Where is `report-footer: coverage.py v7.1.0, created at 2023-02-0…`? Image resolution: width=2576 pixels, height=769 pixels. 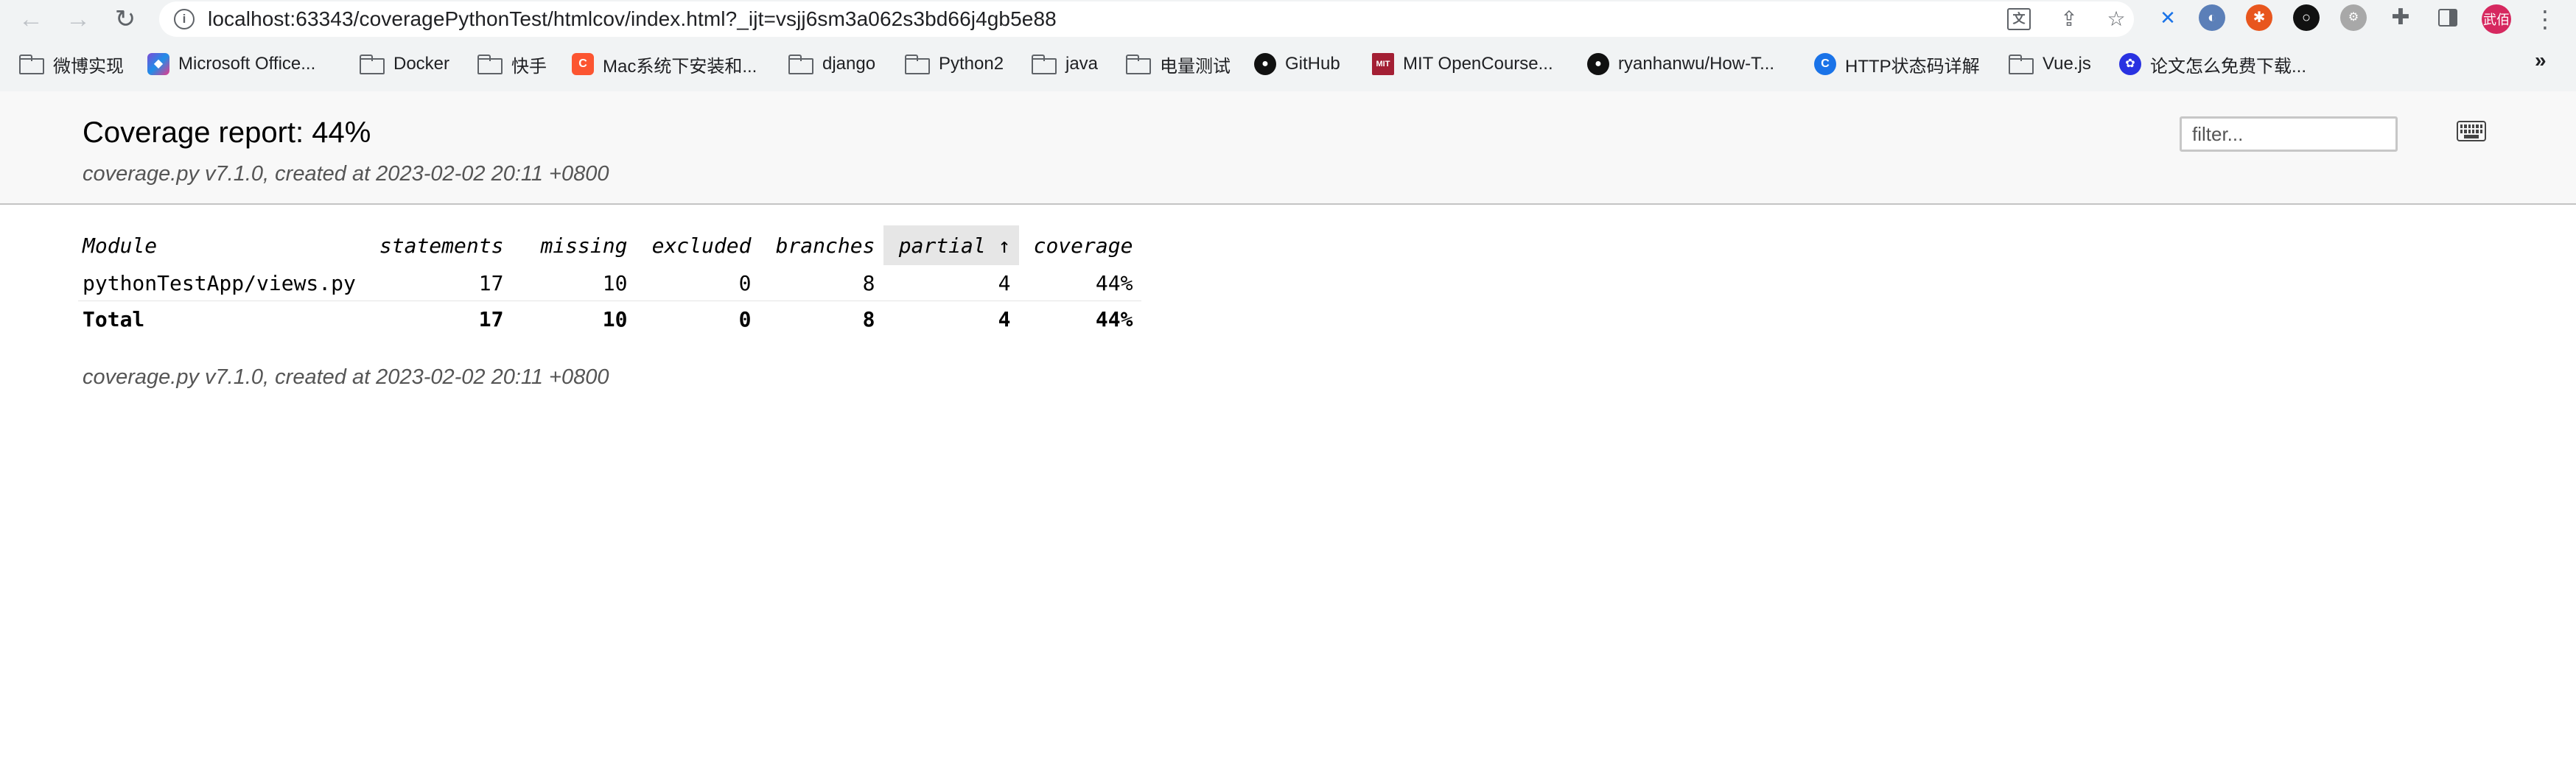 report-footer: coverage.py v7.1.0, created at 2023-02-0… is located at coordinates (346, 377).